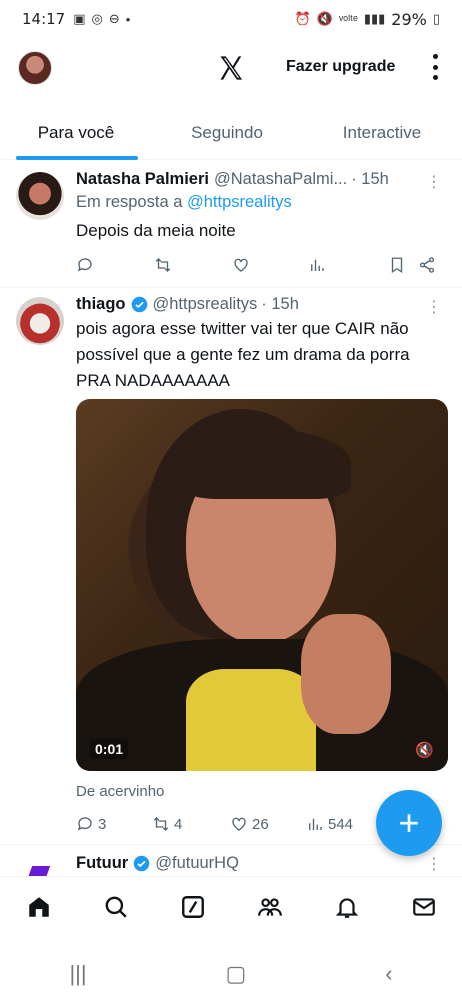  Describe the element at coordinates (79, 18) in the screenshot. I see `gallery-notification-icon: ▣` at that location.